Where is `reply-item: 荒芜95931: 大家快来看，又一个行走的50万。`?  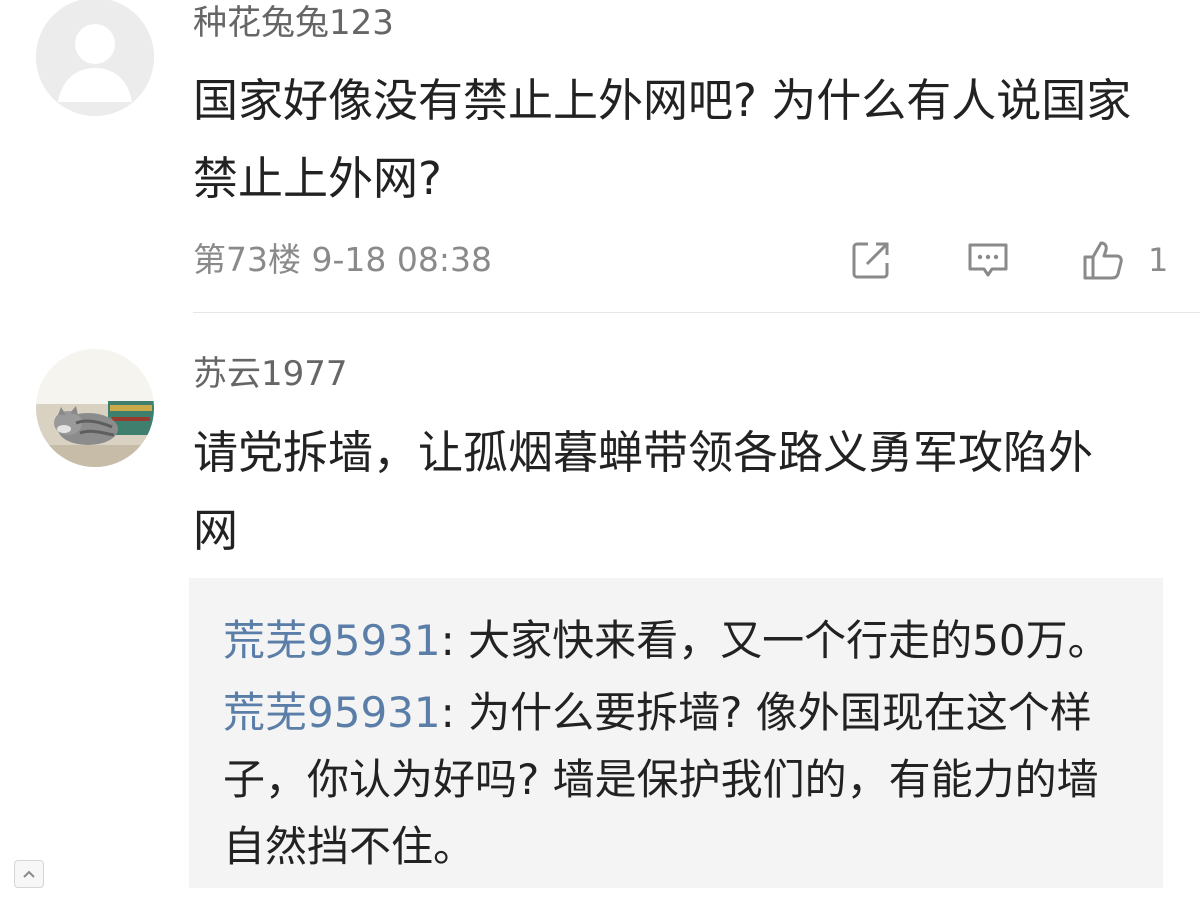 reply-item: 荒芜95931: 大家快来看，又一个行走的50万。 is located at coordinates (673, 640).